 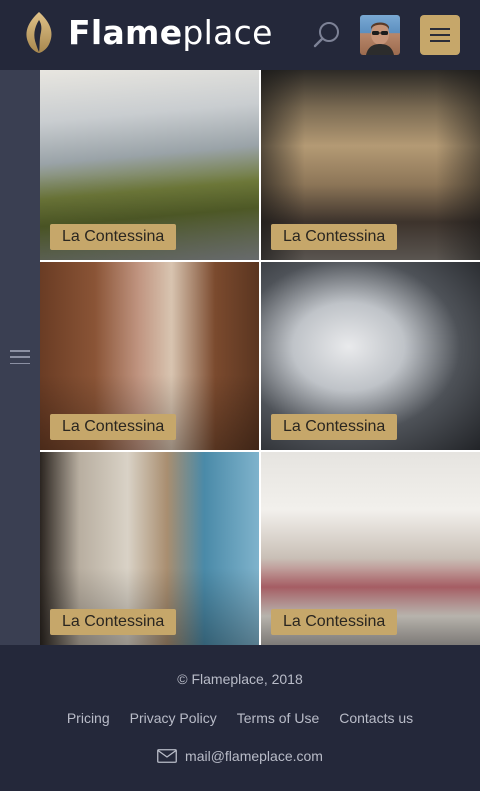 I want to click on logo: Flameplace, so click(x=147, y=32).